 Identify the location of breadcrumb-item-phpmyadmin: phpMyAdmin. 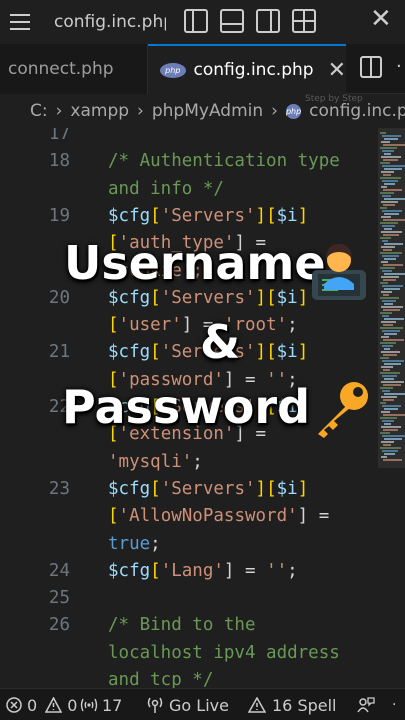
(207, 111).